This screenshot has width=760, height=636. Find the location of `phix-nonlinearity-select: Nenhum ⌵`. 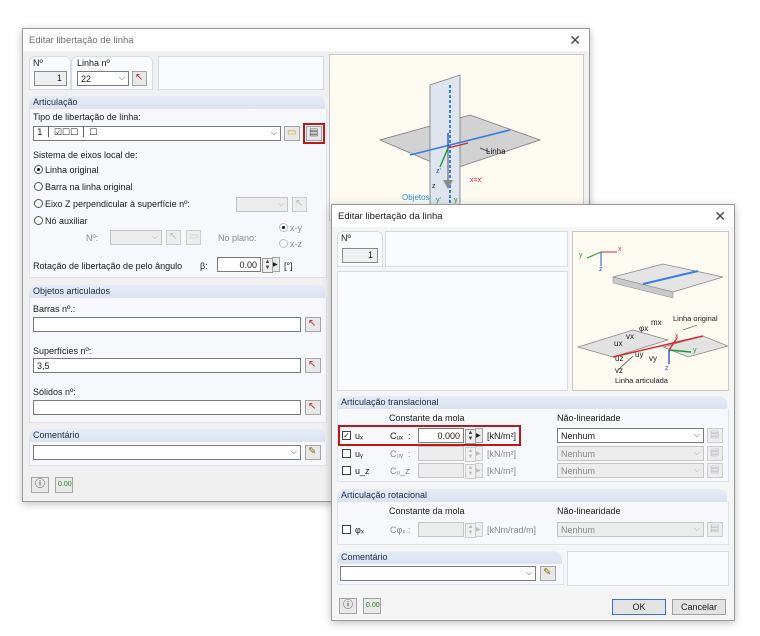

phix-nonlinearity-select: Nenhum ⌵ is located at coordinates (630, 529).